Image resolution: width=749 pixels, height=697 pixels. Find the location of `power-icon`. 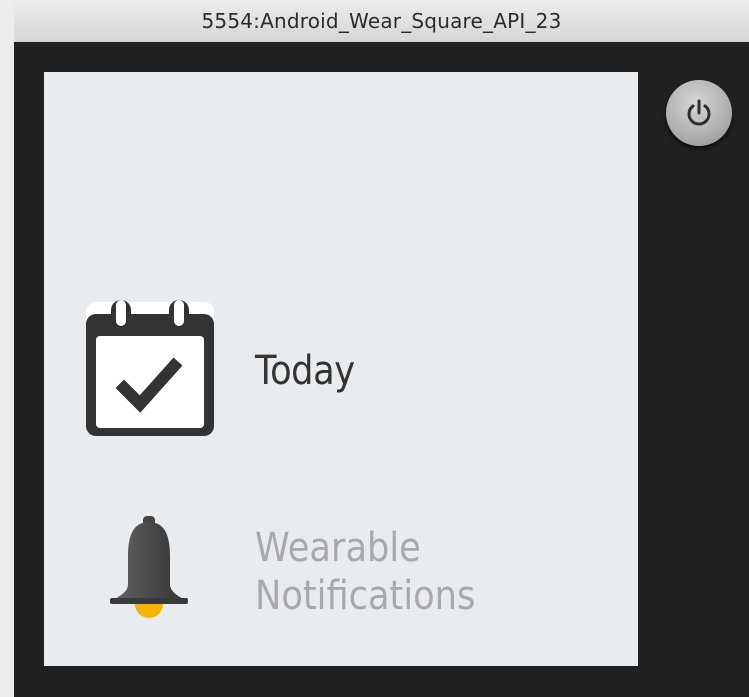

power-icon is located at coordinates (699, 112).